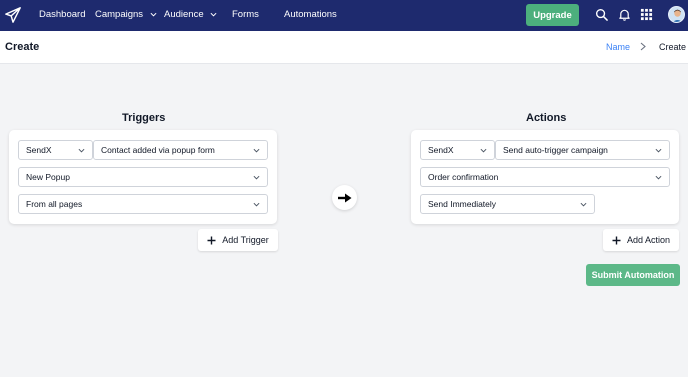  I want to click on action-type-value: Send auto-trigger campaign, so click(555, 150).